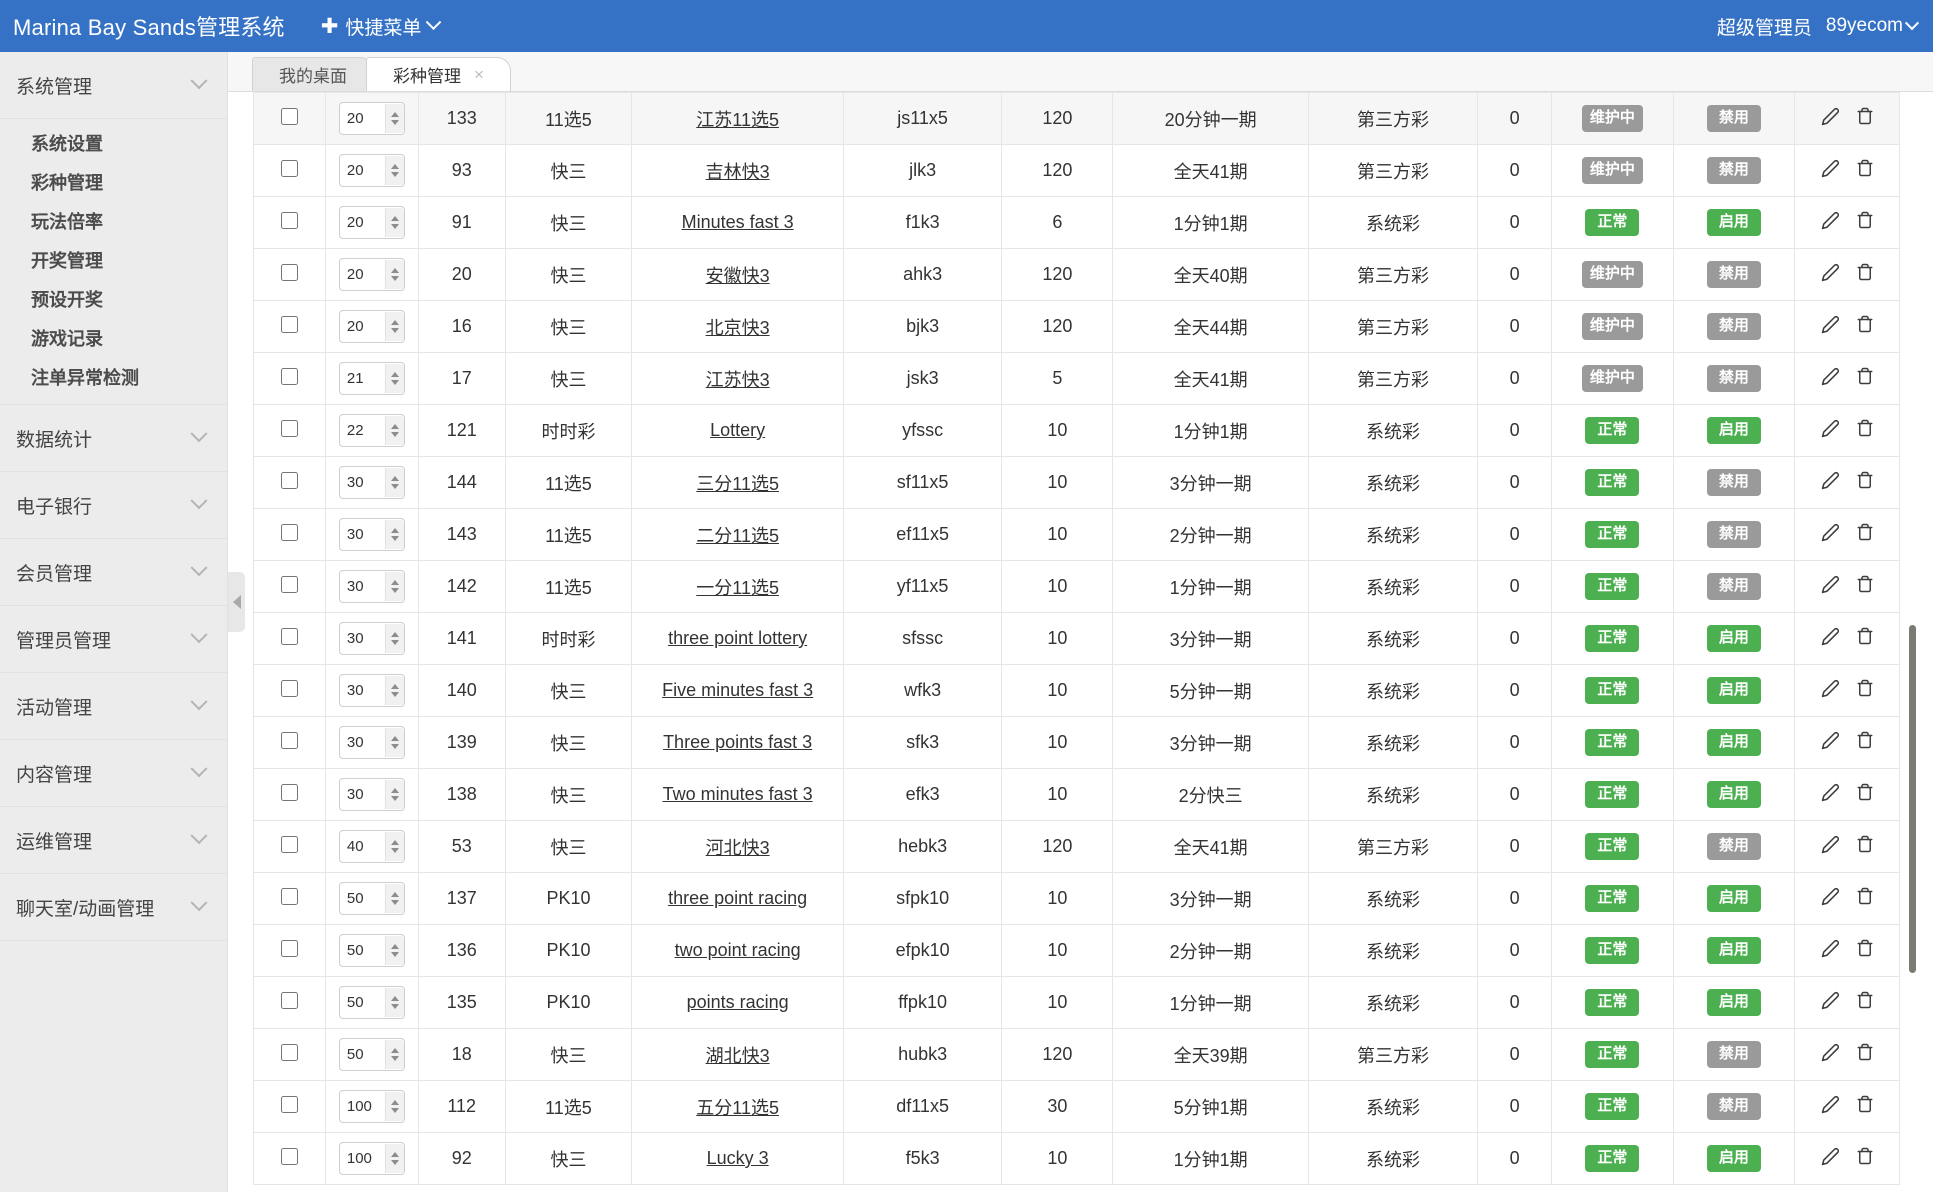 This screenshot has width=1933, height=1192. Describe the element at coordinates (737, 1108) in the screenshot. I see `lottery-name-link: 五分11选5` at that location.